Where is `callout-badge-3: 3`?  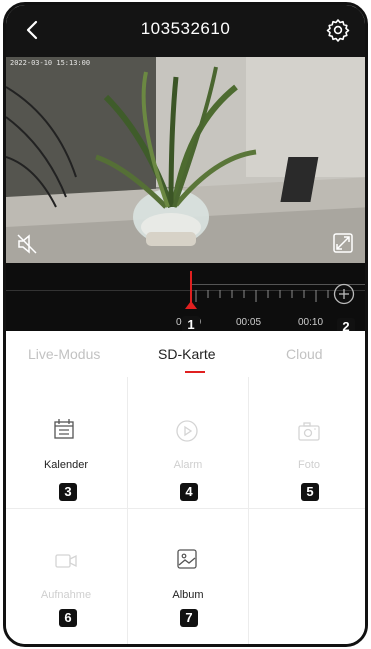
callout-badge-3: 3 is located at coordinates (68, 492).